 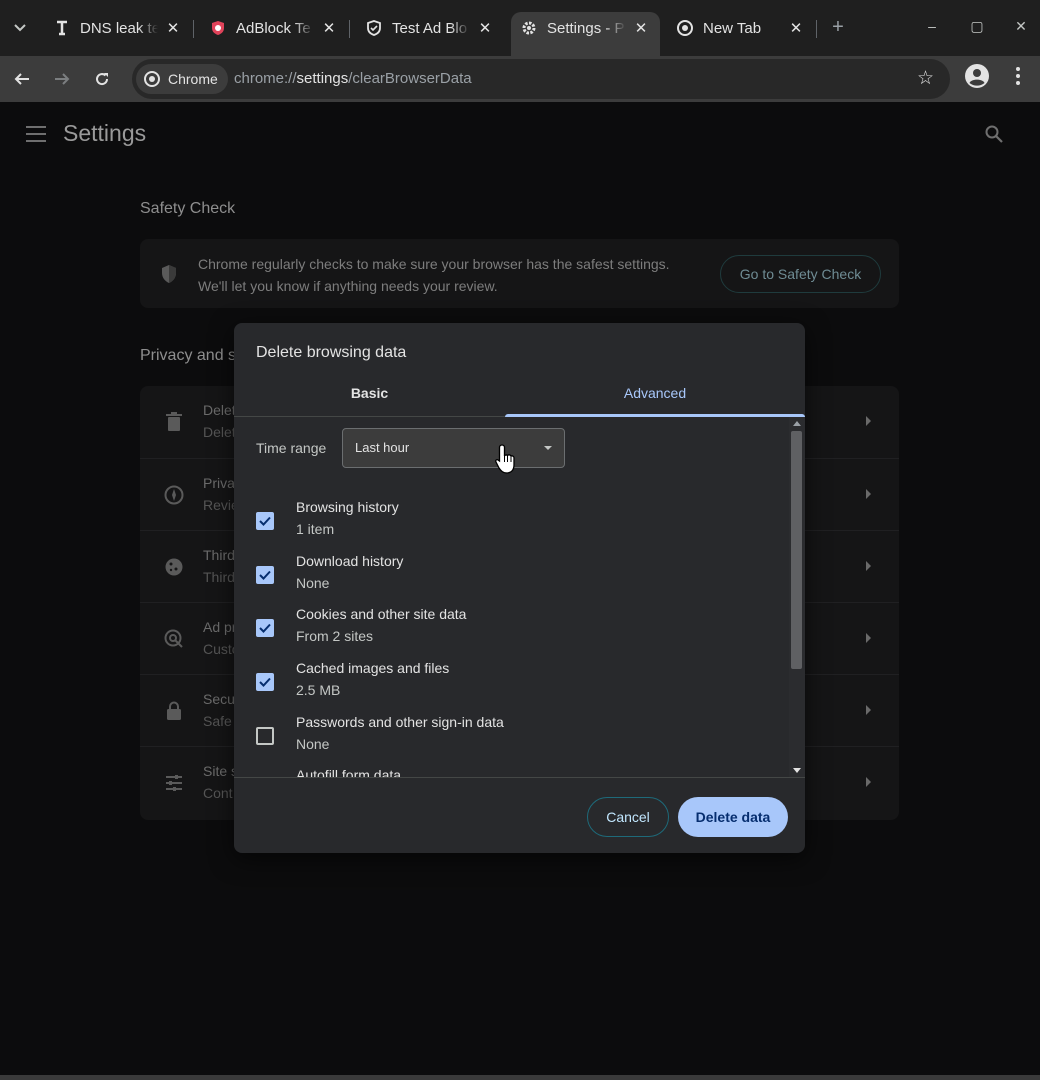 What do you see at coordinates (220, 627) in the screenshot?
I see `row-title: Ad pr` at bounding box center [220, 627].